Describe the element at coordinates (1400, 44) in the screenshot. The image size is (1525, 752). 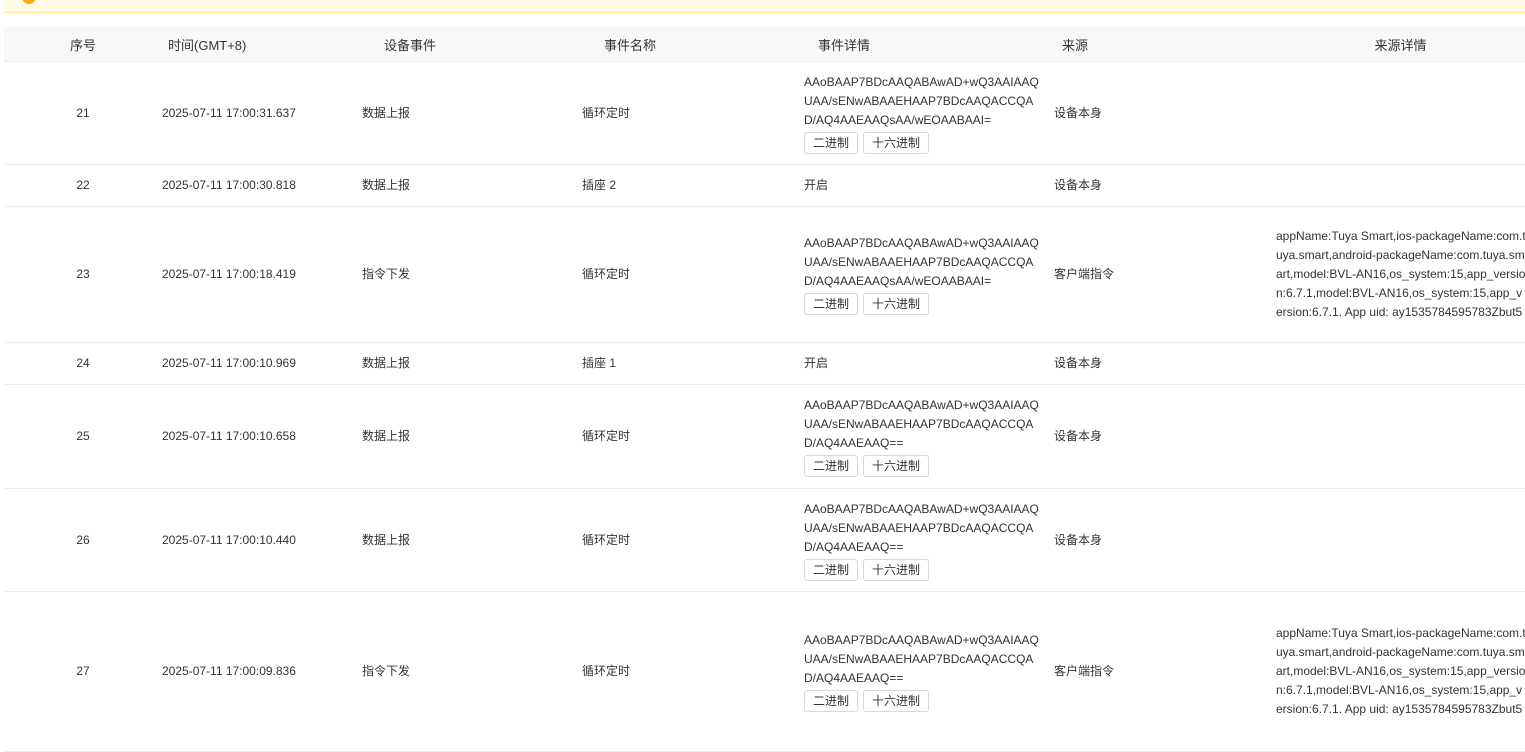
I see `header-source-detail: 来源详情` at that location.